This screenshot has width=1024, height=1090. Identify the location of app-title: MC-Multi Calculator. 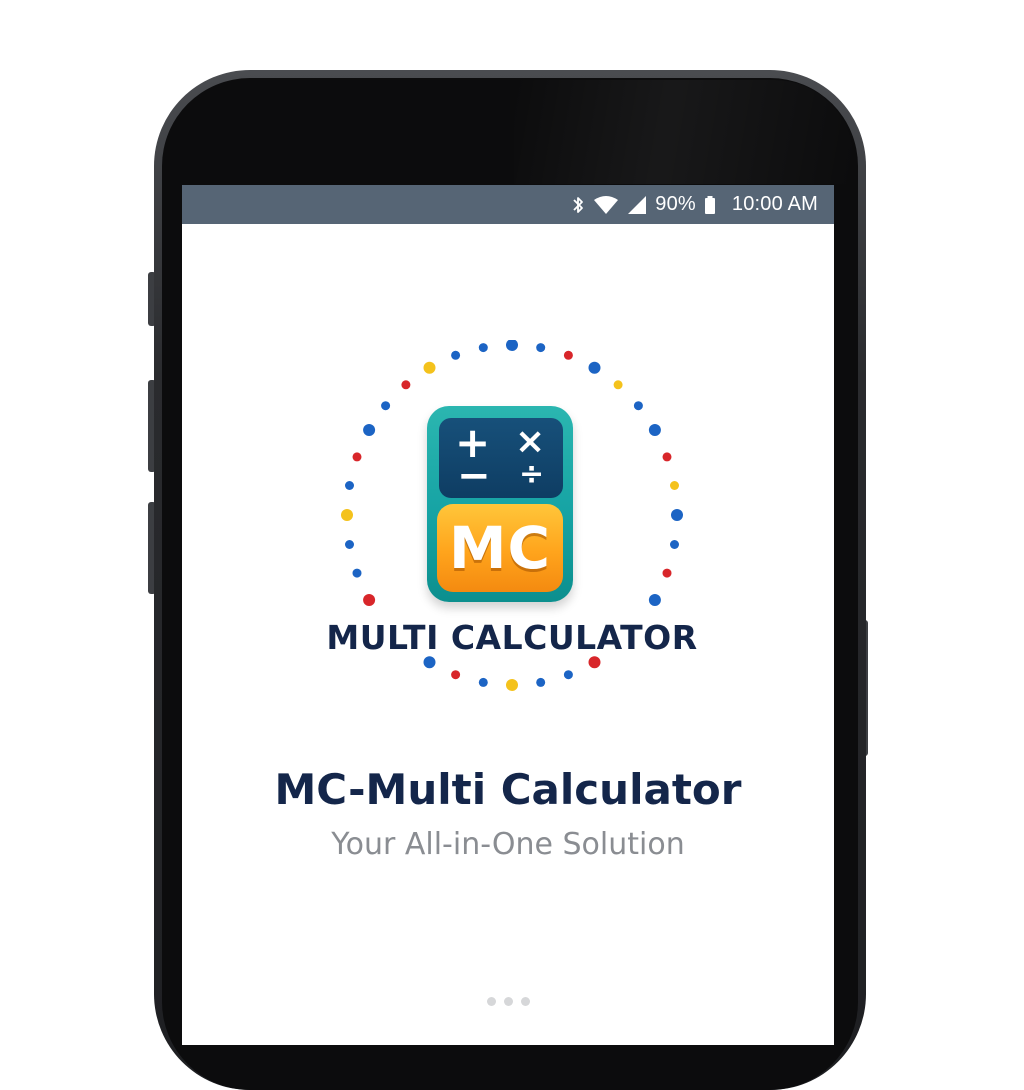
(508, 789).